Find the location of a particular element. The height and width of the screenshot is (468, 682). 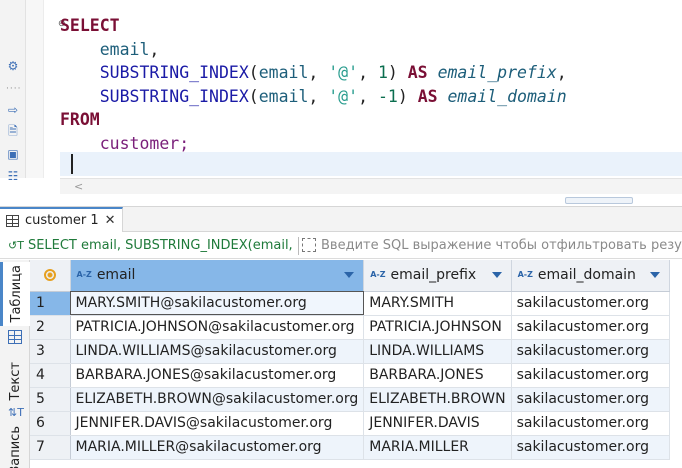

row-selector-icon is located at coordinates (49, 275).